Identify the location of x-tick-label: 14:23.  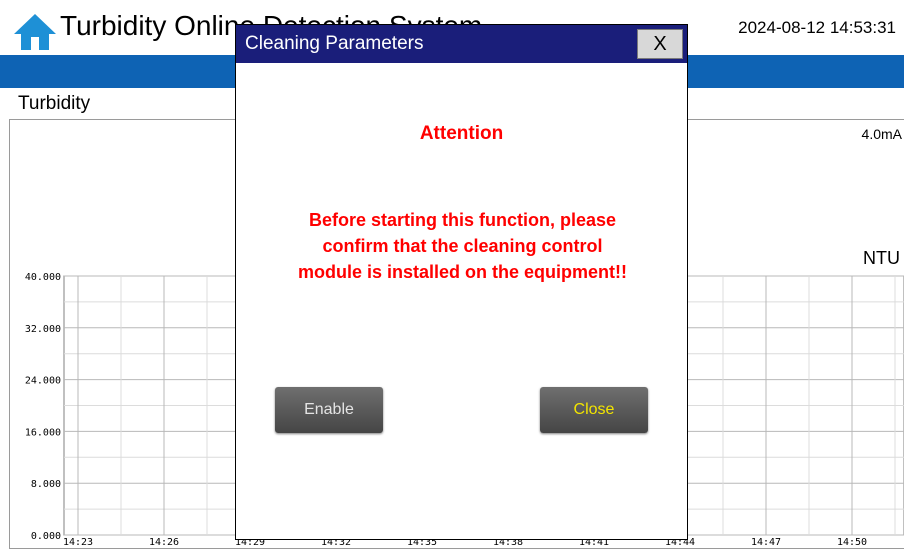
(78, 542).